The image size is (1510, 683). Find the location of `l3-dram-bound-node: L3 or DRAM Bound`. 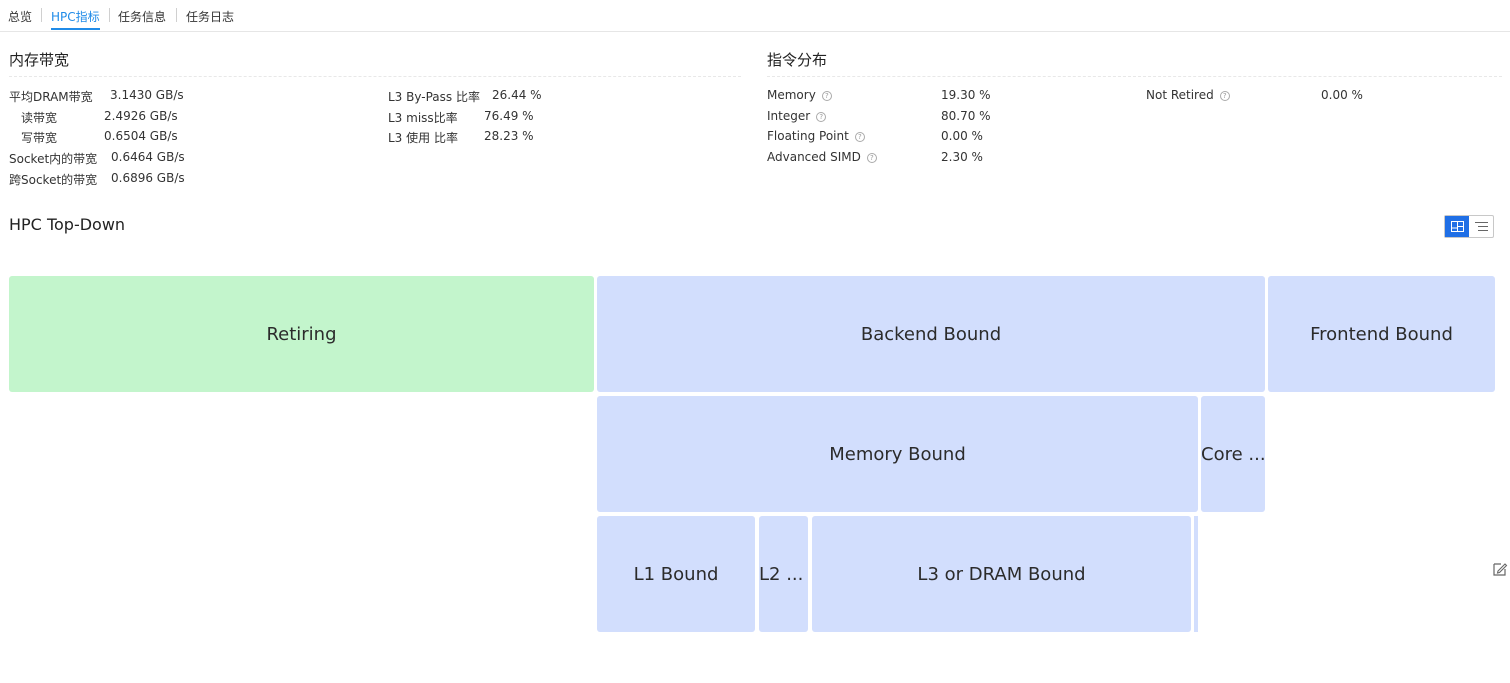

l3-dram-bound-node: L3 or DRAM Bound is located at coordinates (1001, 574).